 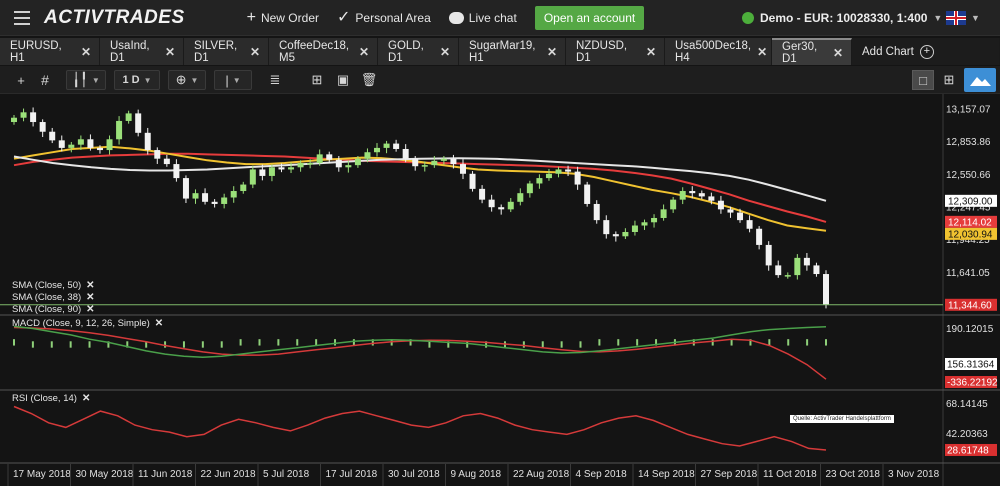 I want to click on add-chart-button: Add Chart +, so click(x=926, y=51).